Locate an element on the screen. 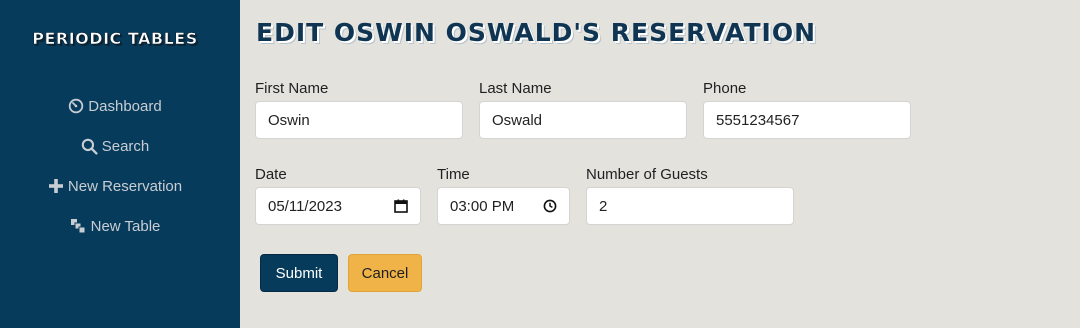  first-name-group: First Name Oswin is located at coordinates (359, 109).